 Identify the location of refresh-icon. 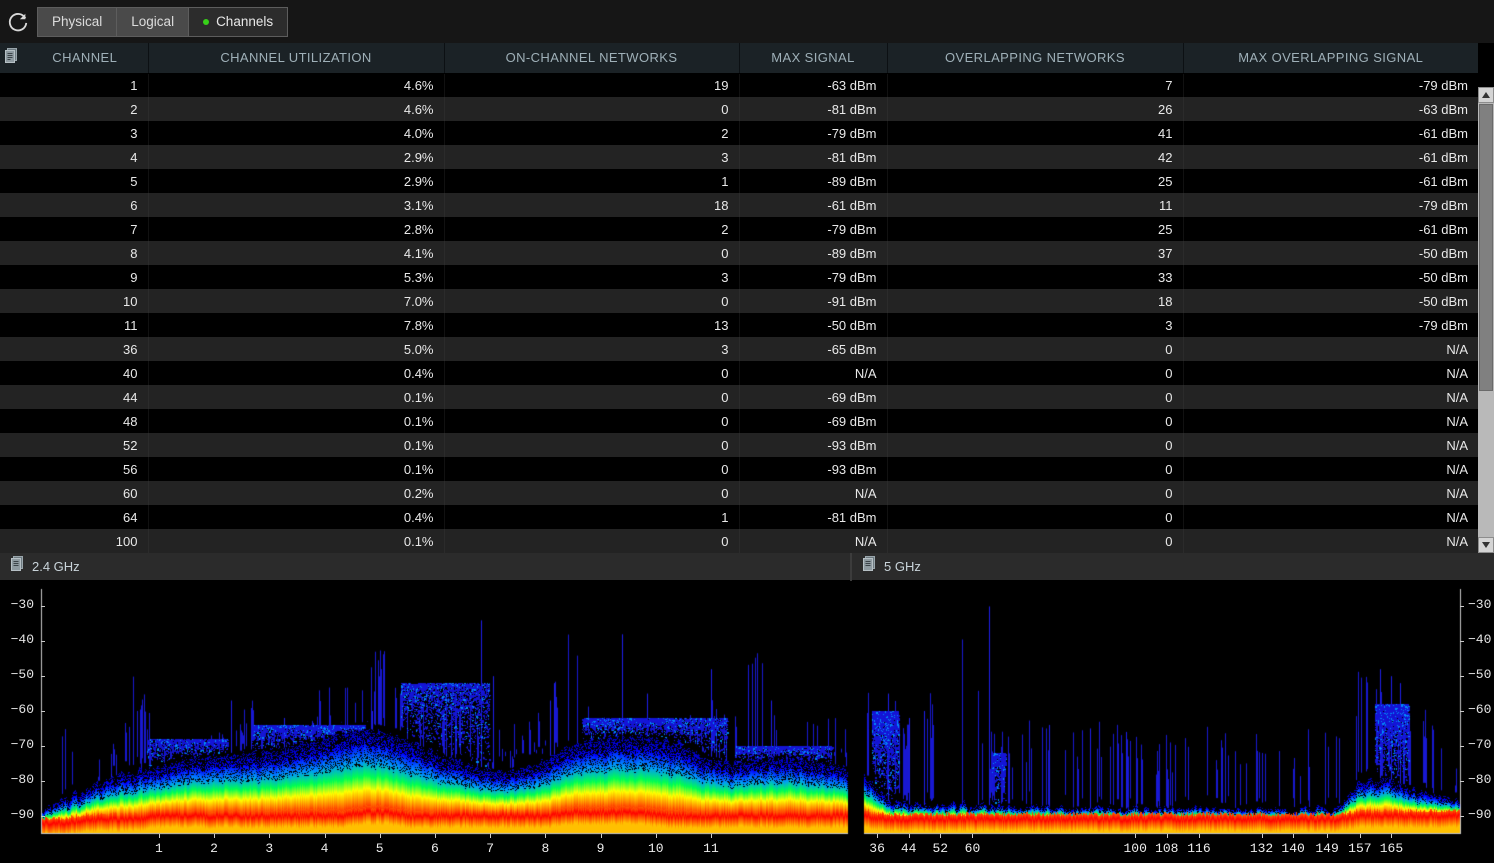
(18, 22).